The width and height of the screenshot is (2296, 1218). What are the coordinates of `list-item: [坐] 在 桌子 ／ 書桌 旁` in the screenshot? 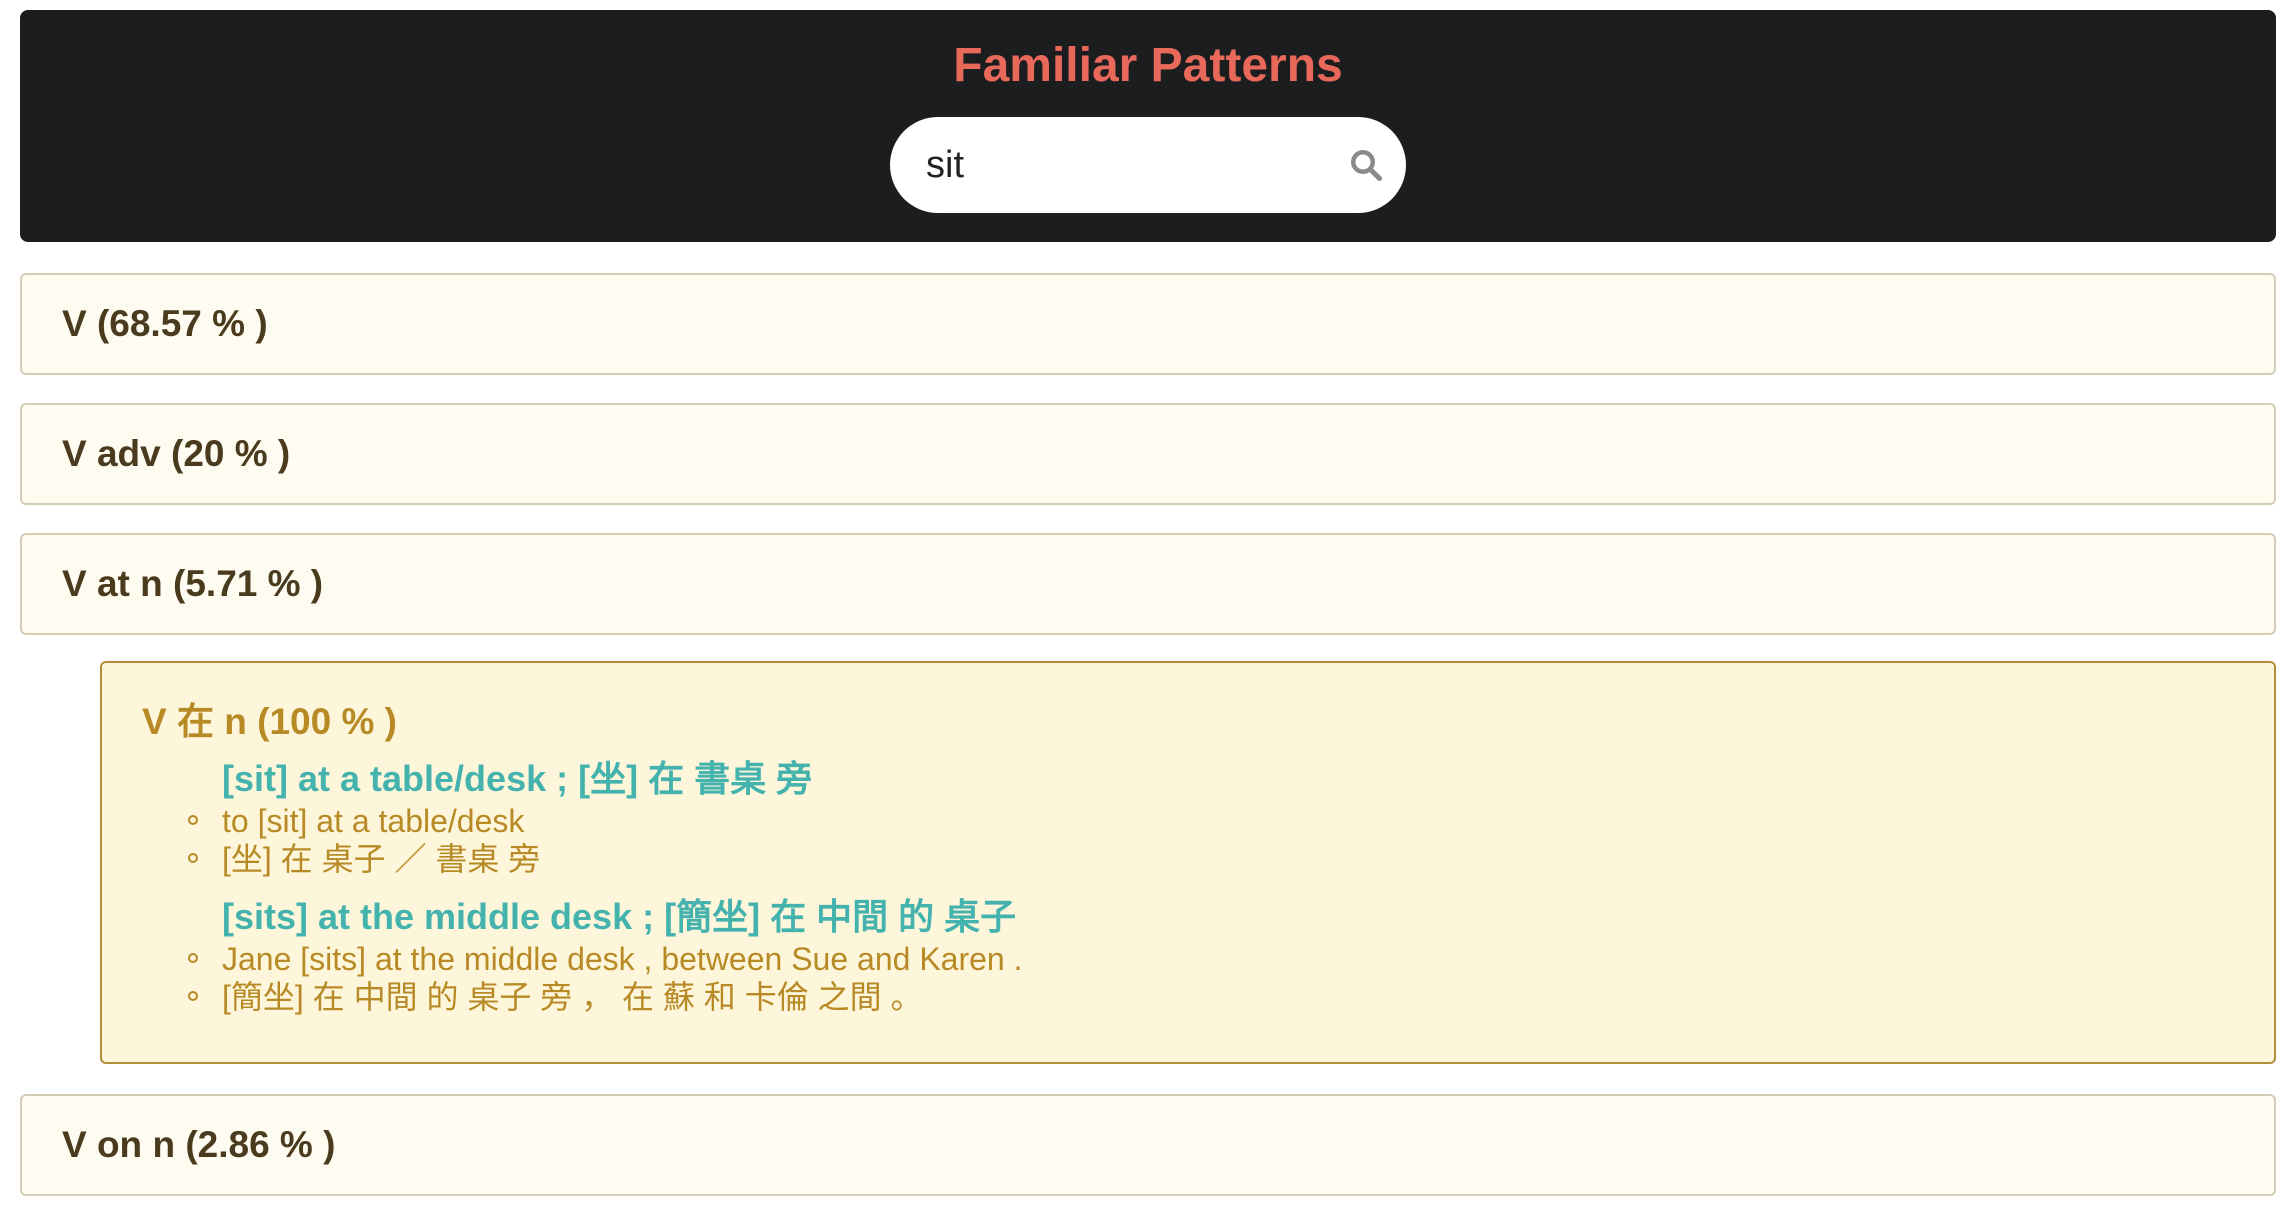 It's located at (1155, 859).